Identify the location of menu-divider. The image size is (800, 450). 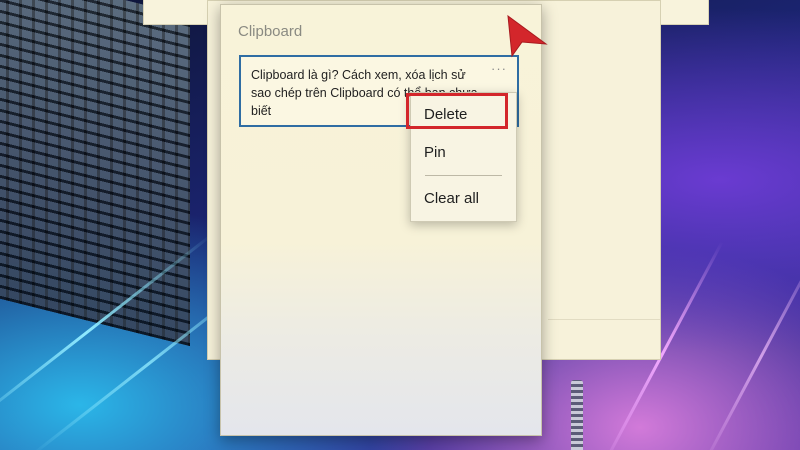
(463, 175).